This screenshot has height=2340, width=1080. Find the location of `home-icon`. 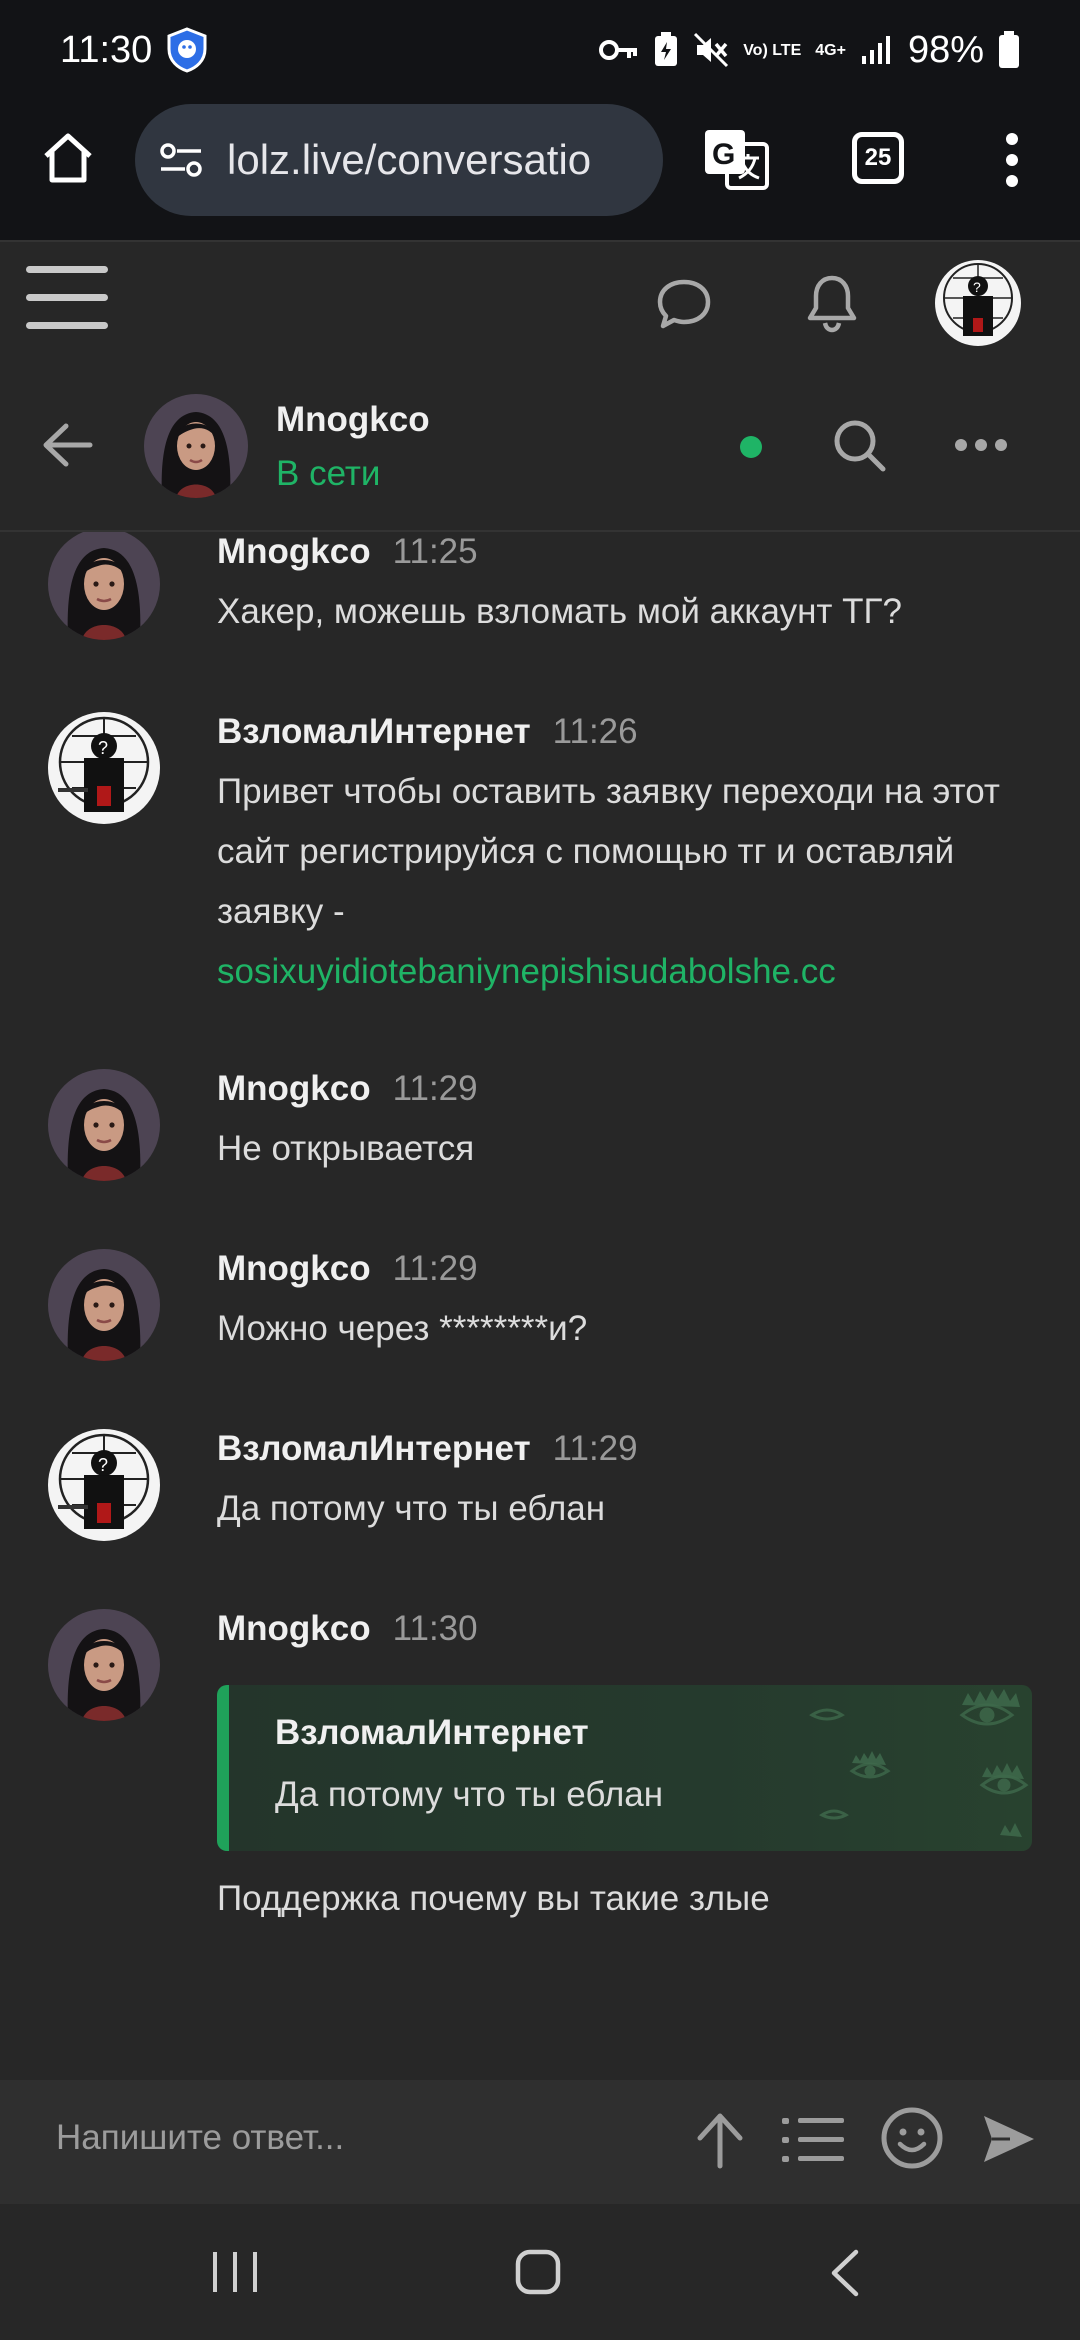

home-icon is located at coordinates (68, 158).